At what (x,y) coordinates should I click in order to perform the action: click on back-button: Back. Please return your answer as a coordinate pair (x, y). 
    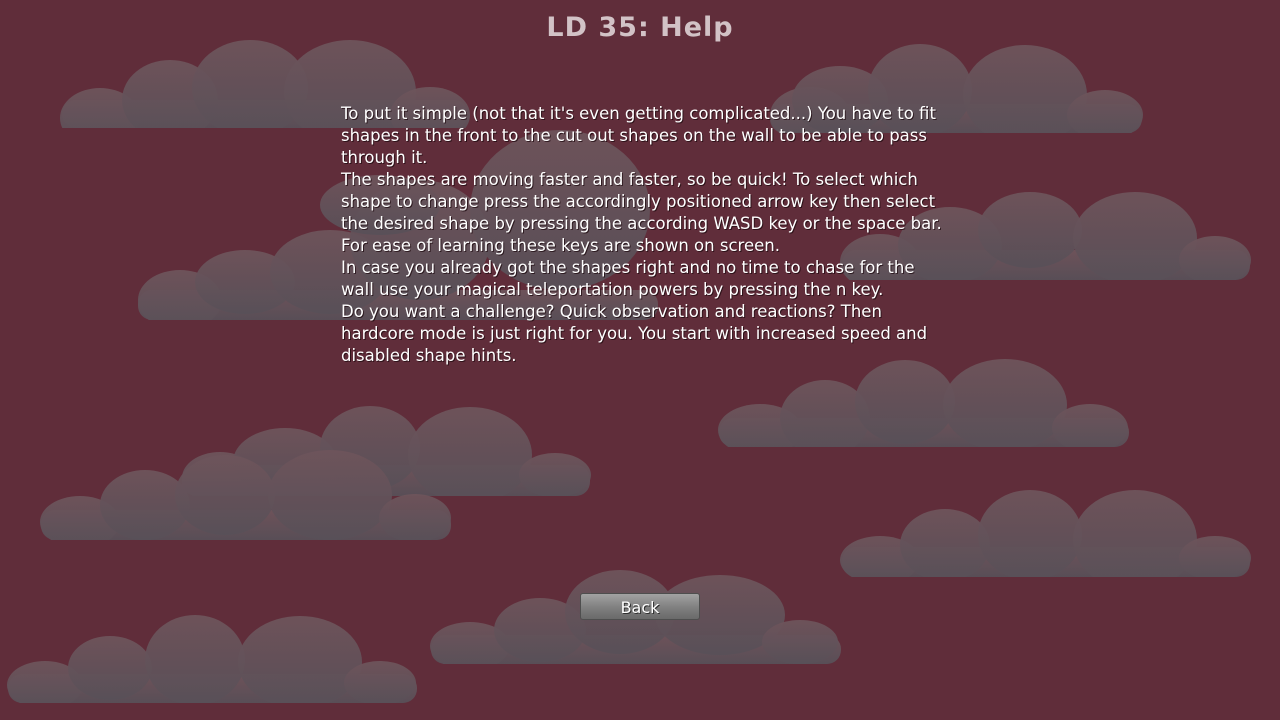
    Looking at the image, I should click on (640, 606).